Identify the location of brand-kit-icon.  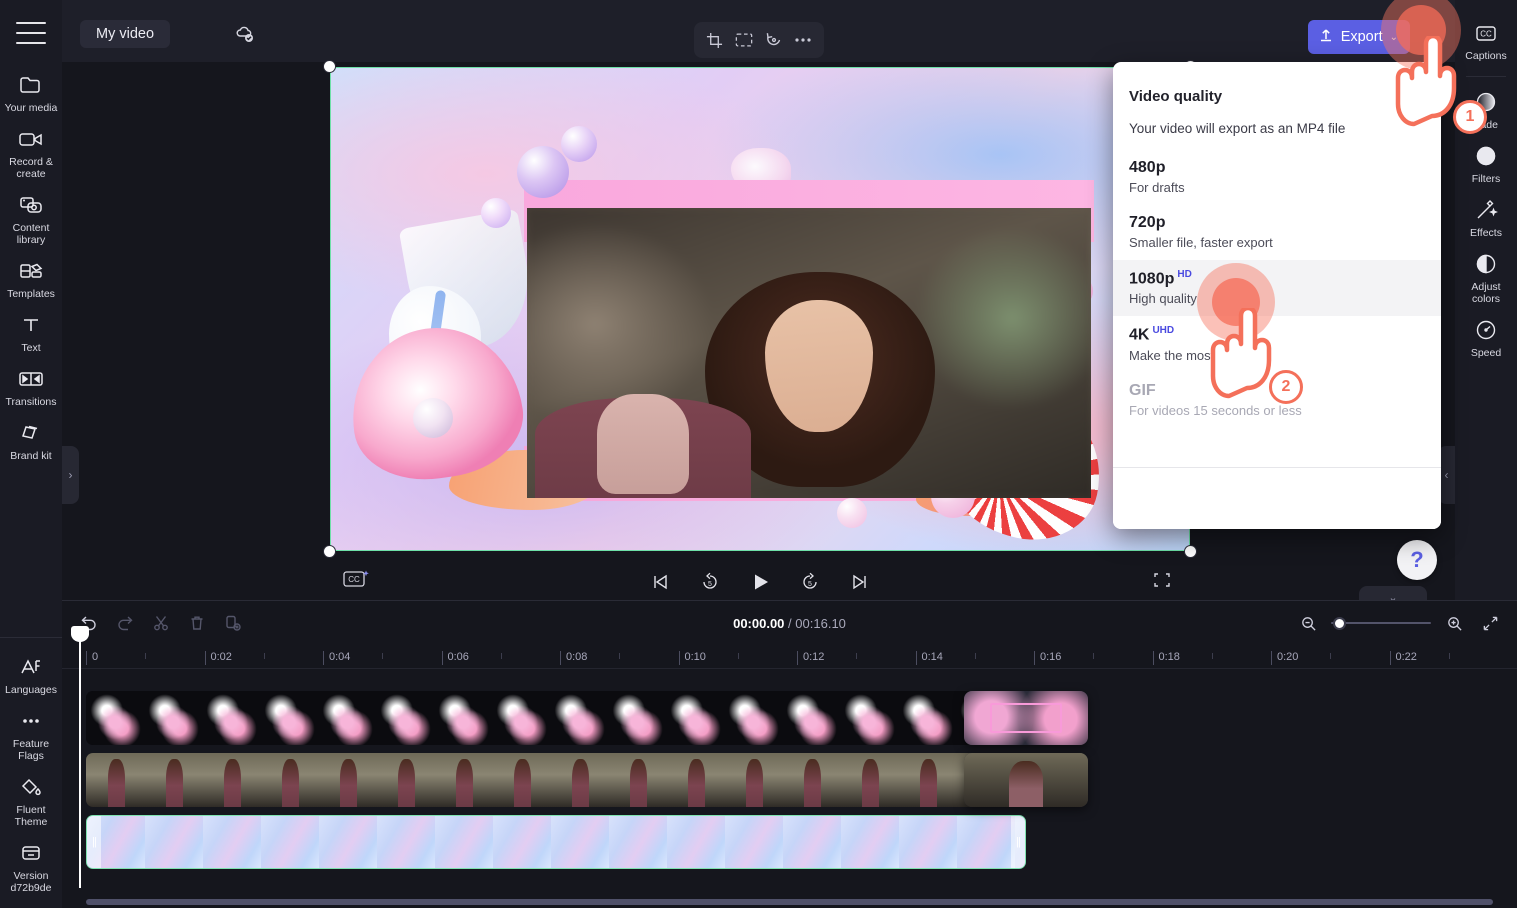
(31, 433).